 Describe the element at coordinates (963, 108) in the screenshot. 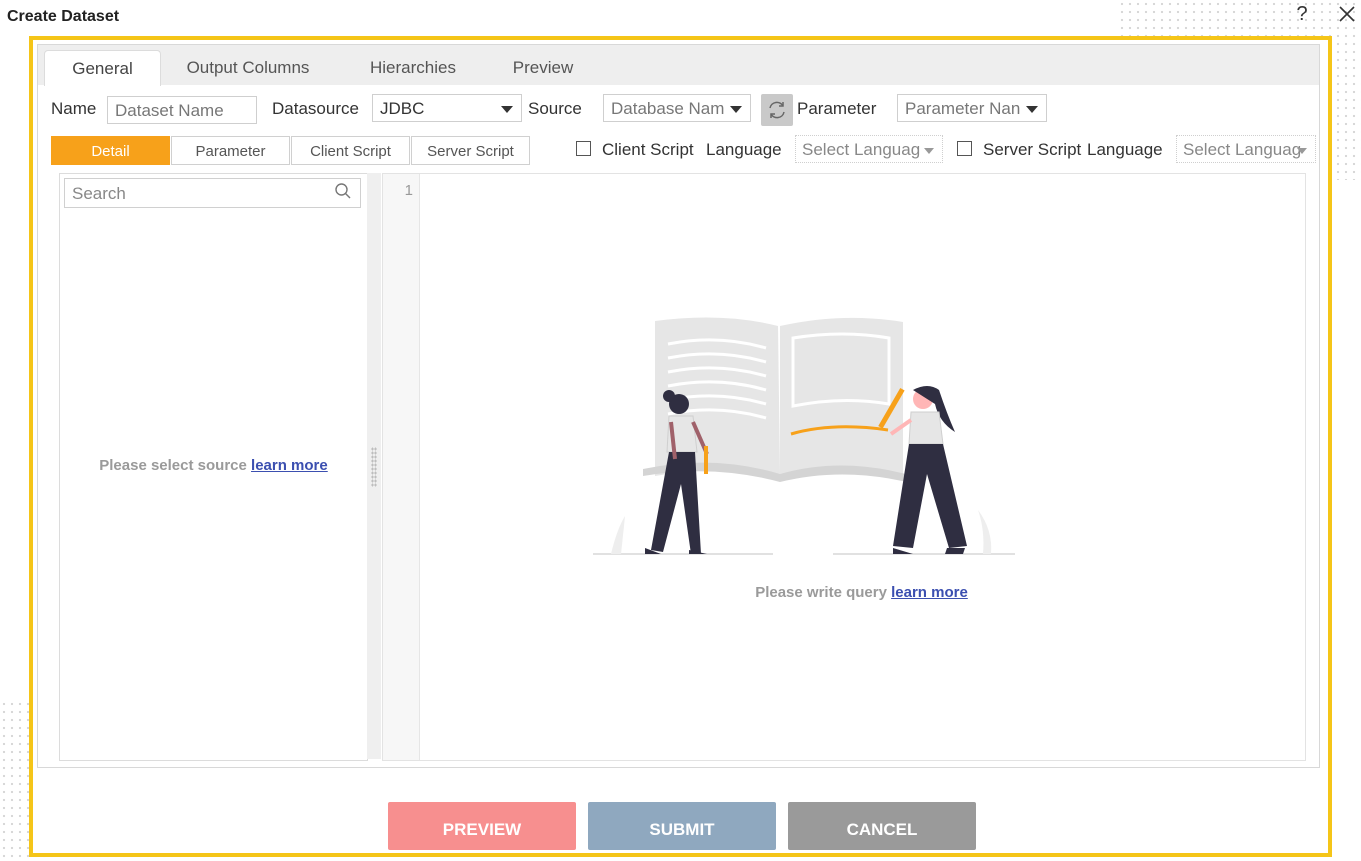

I see `parameter-placeholder: Parameter Nan` at that location.